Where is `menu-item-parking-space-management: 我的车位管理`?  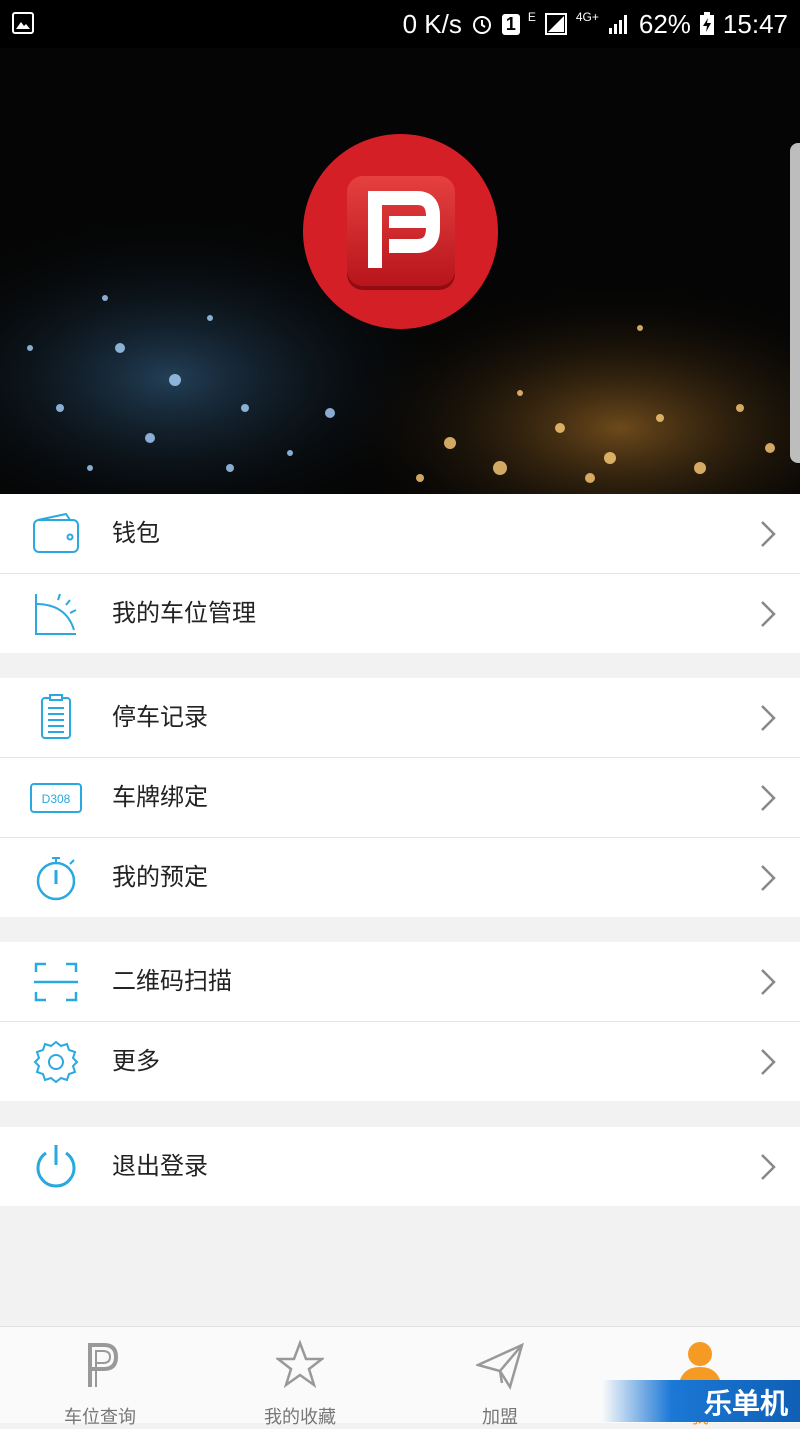
menu-item-parking-space-management: 我的车位管理 is located at coordinates (400, 613).